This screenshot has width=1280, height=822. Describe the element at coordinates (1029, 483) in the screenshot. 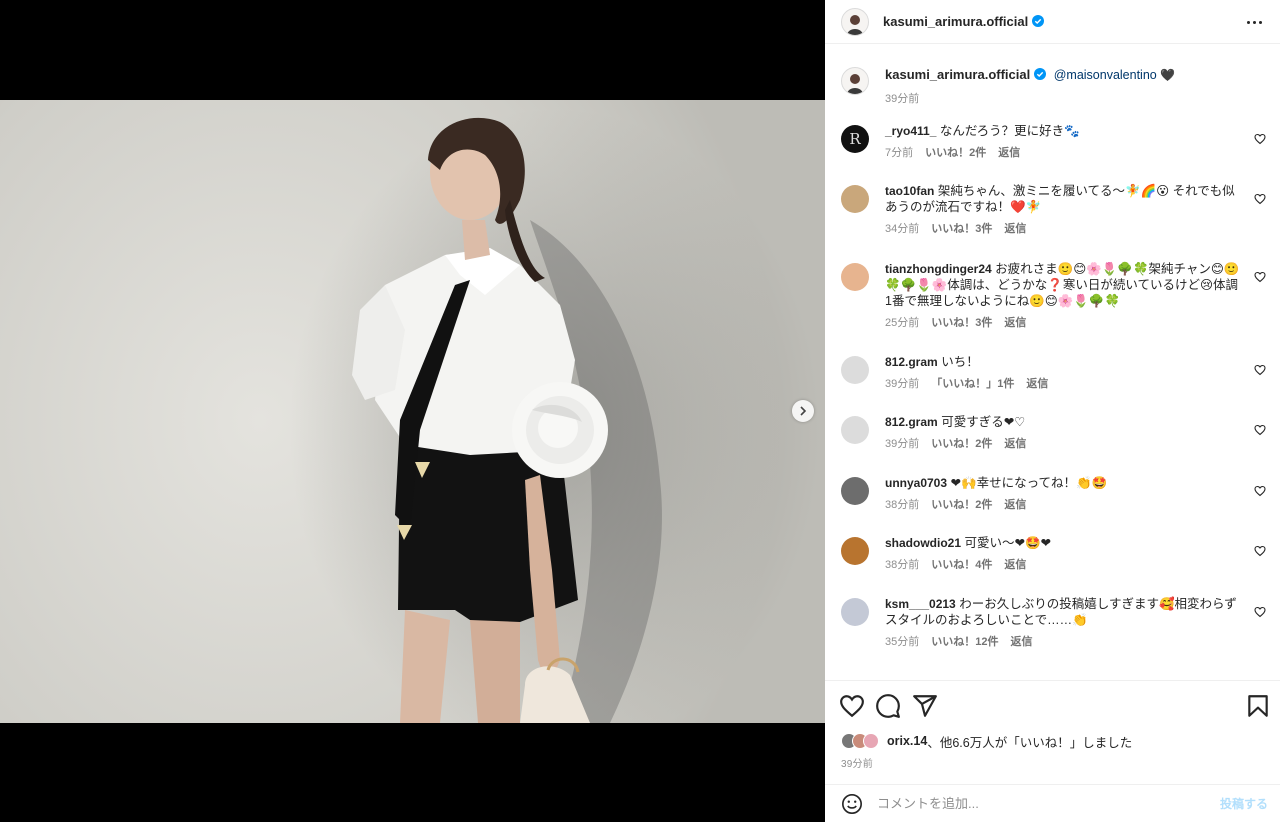

I see `comment-text: ❤🙌幸せになってね！👏🤩` at that location.